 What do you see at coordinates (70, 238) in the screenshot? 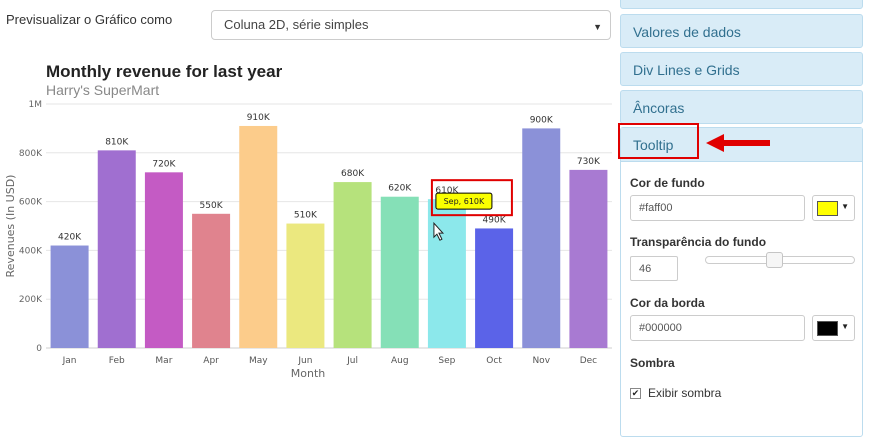
I see `data-label: 420K` at bounding box center [70, 238].